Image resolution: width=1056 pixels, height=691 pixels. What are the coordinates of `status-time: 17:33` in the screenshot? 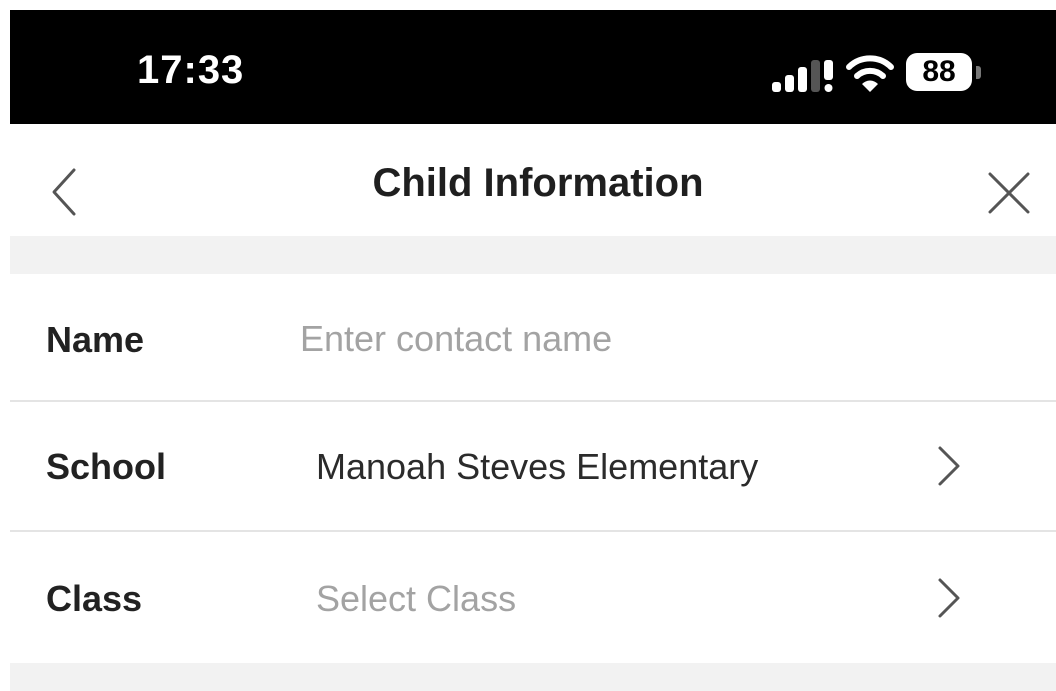 It's located at (191, 70).